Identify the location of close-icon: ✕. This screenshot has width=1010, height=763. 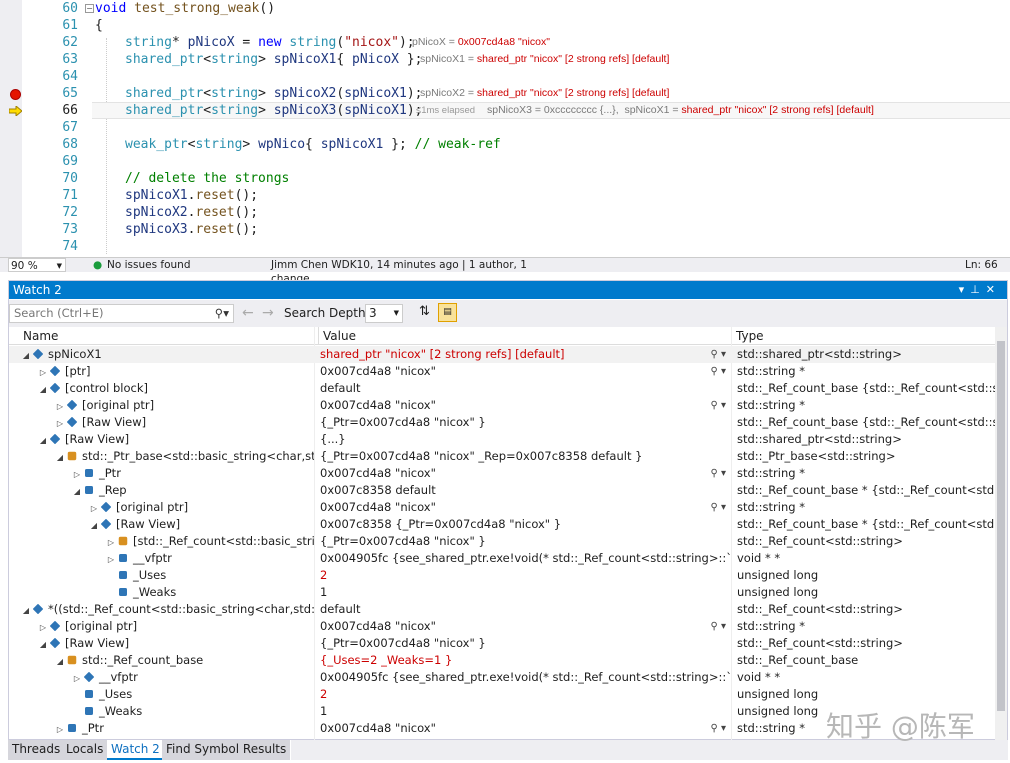
(993, 289).